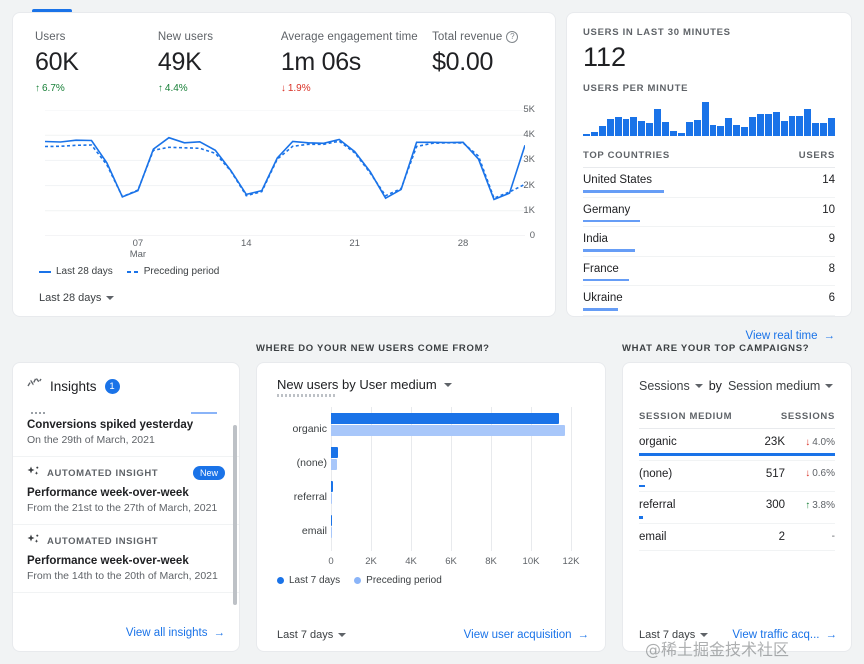 Image resolution: width=864 pixels, height=664 pixels. What do you see at coordinates (175, 633) in the screenshot?
I see `view-all-insights-link: View all insights →` at bounding box center [175, 633].